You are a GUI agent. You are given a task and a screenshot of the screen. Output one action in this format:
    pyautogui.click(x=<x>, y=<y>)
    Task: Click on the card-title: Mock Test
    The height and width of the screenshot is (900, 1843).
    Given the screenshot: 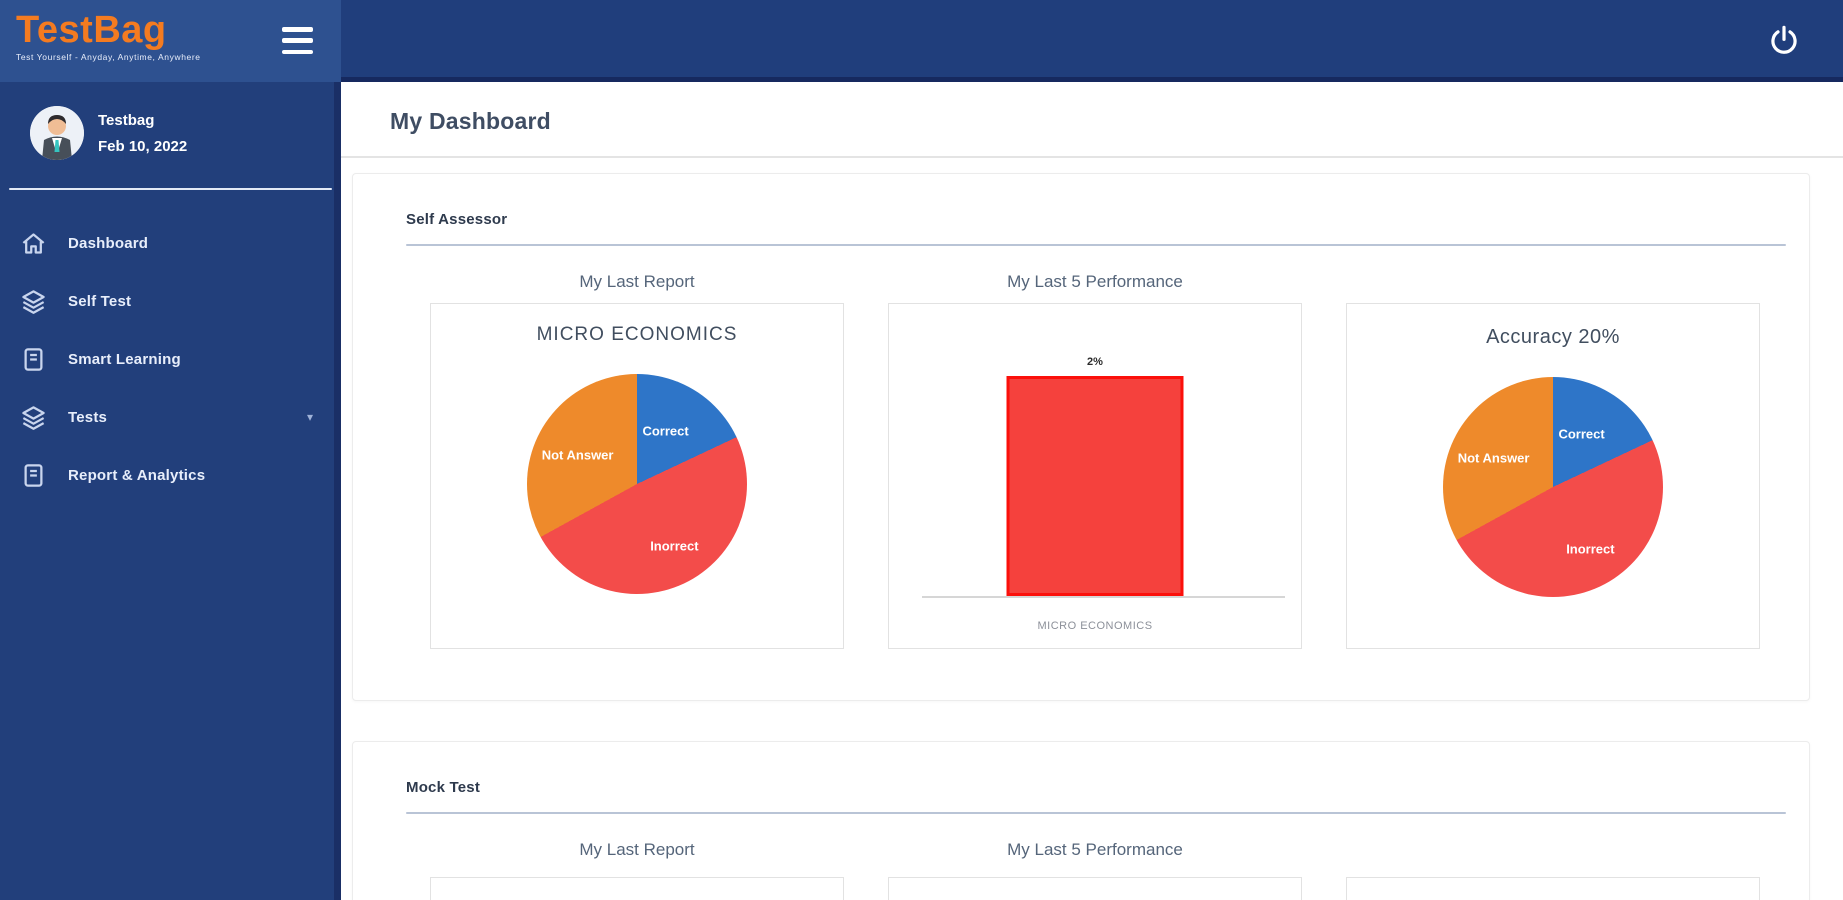 What is the action you would take?
    pyautogui.click(x=443, y=787)
    